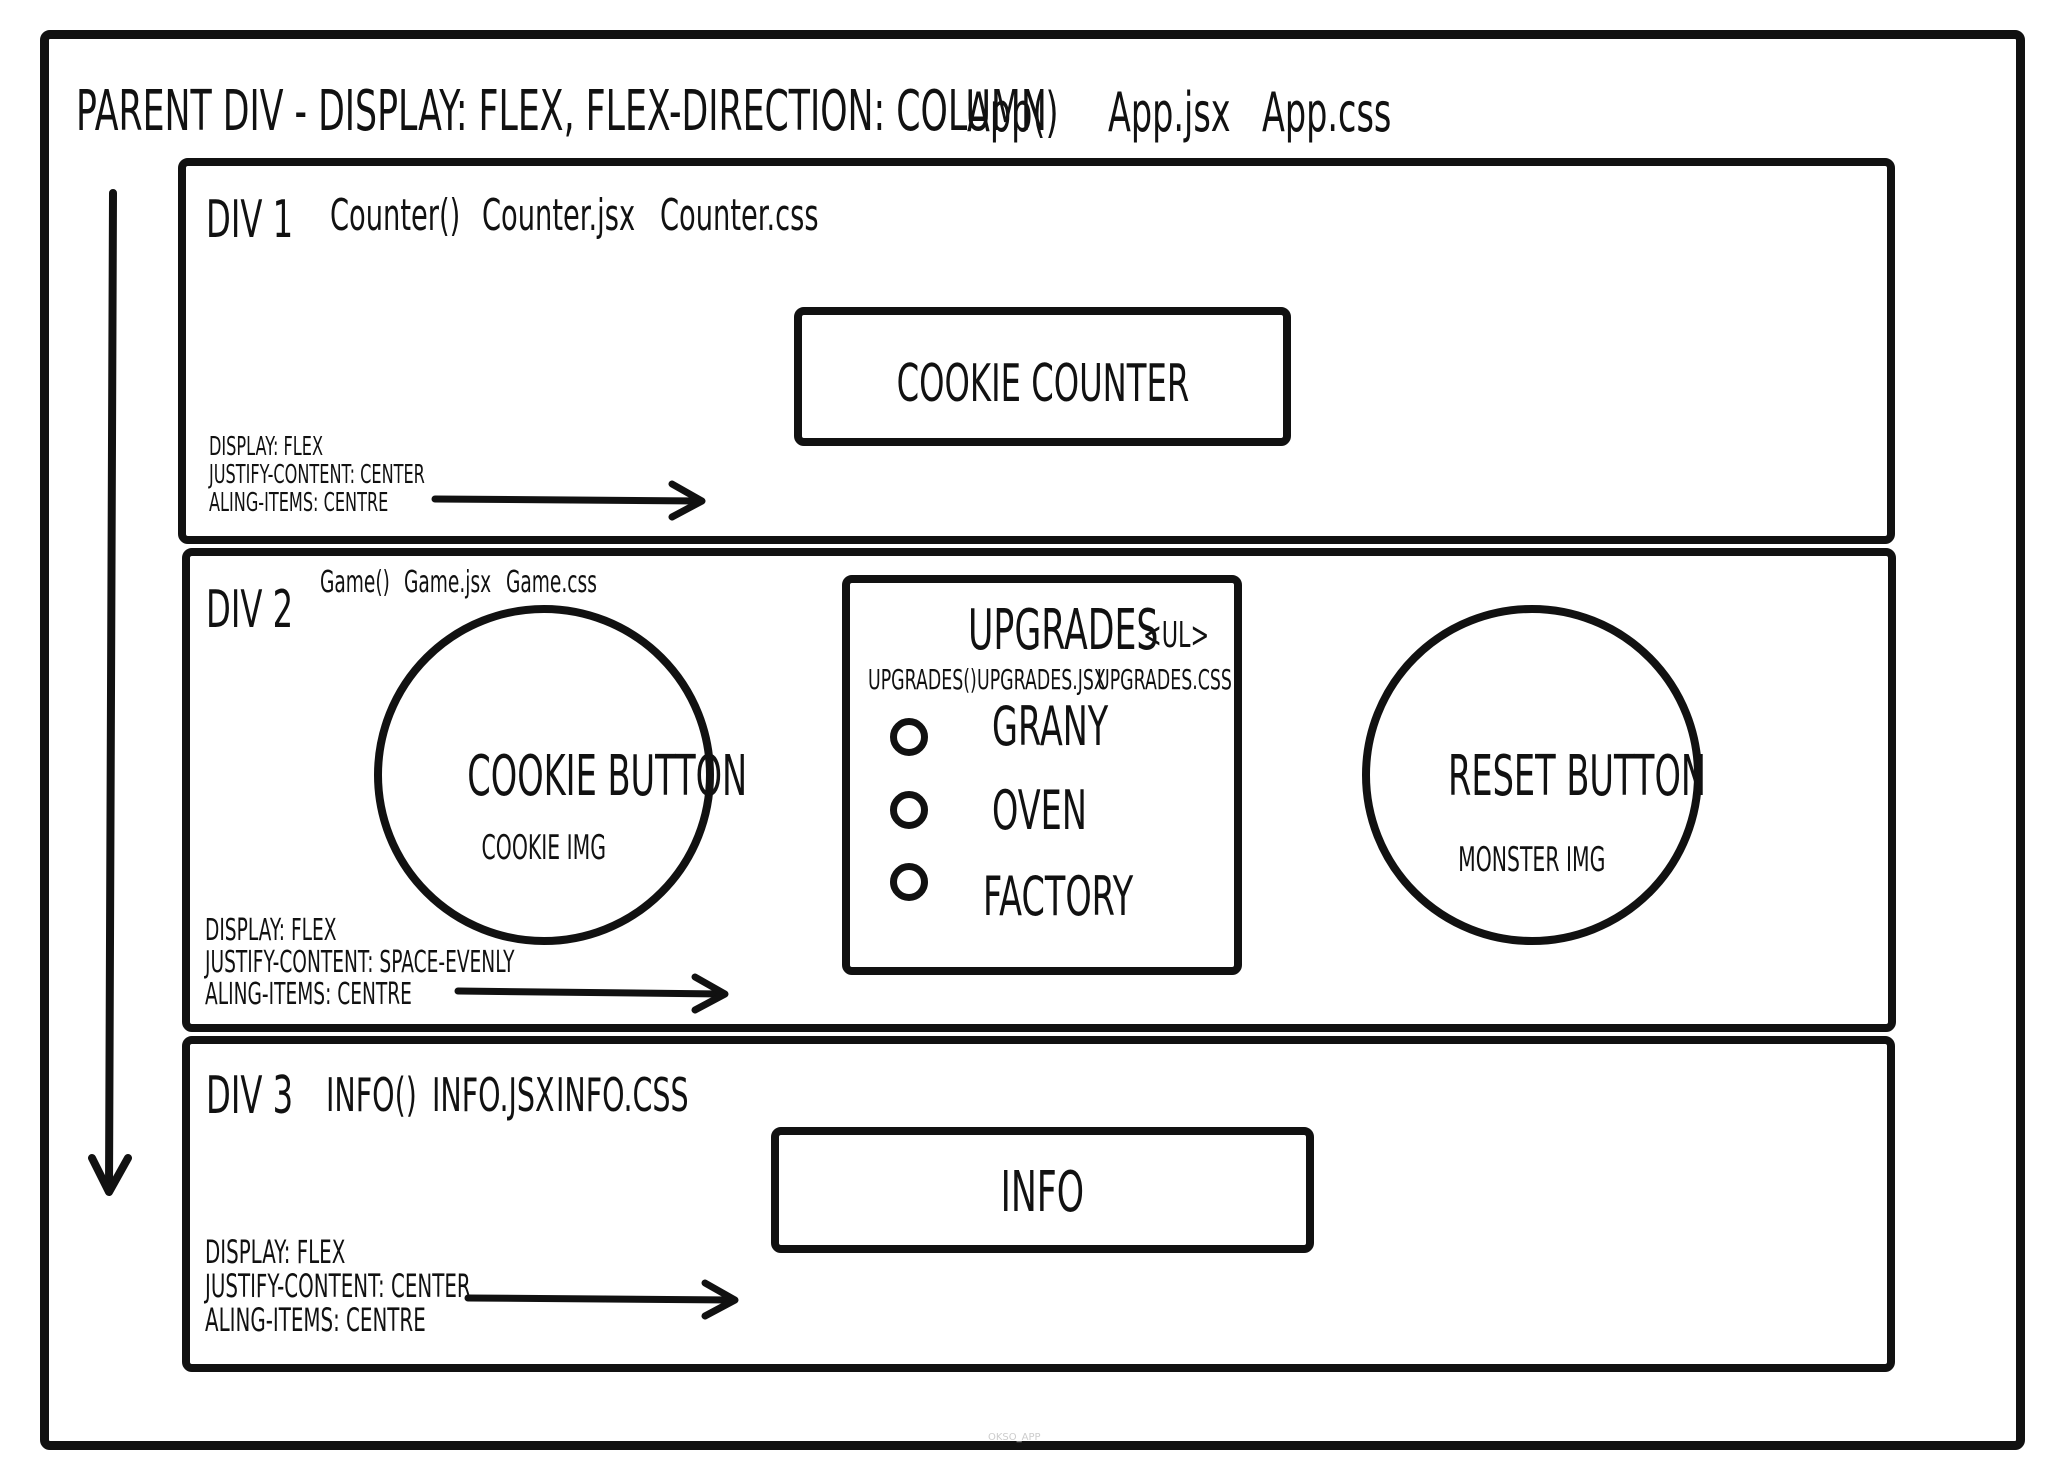 This screenshot has width=2055, height=1470. What do you see at coordinates (1014, 1437) in the screenshot?
I see `watermark: OKSO_APP` at bounding box center [1014, 1437].